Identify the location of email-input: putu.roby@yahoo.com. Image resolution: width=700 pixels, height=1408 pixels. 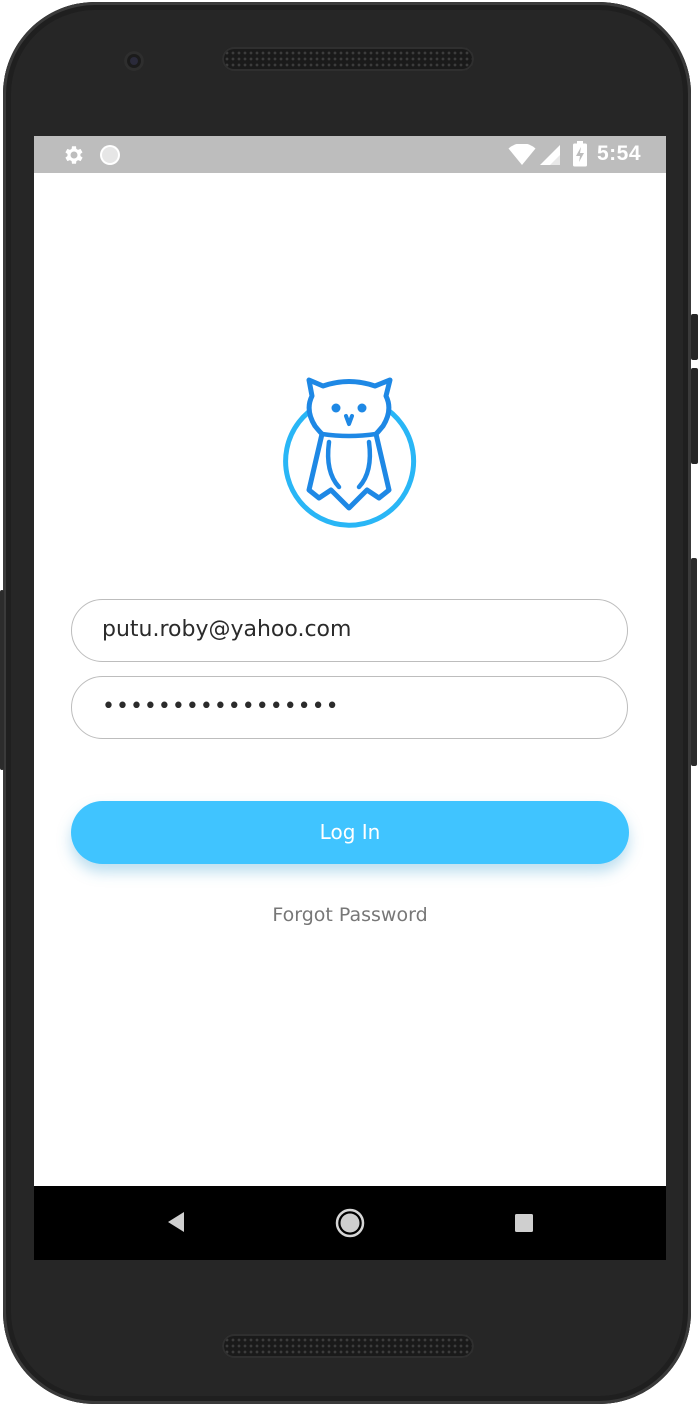
(352, 630).